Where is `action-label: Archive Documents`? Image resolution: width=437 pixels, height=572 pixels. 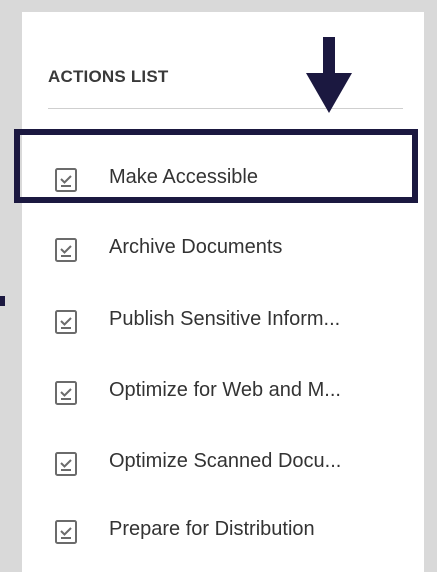 action-label: Archive Documents is located at coordinates (196, 247).